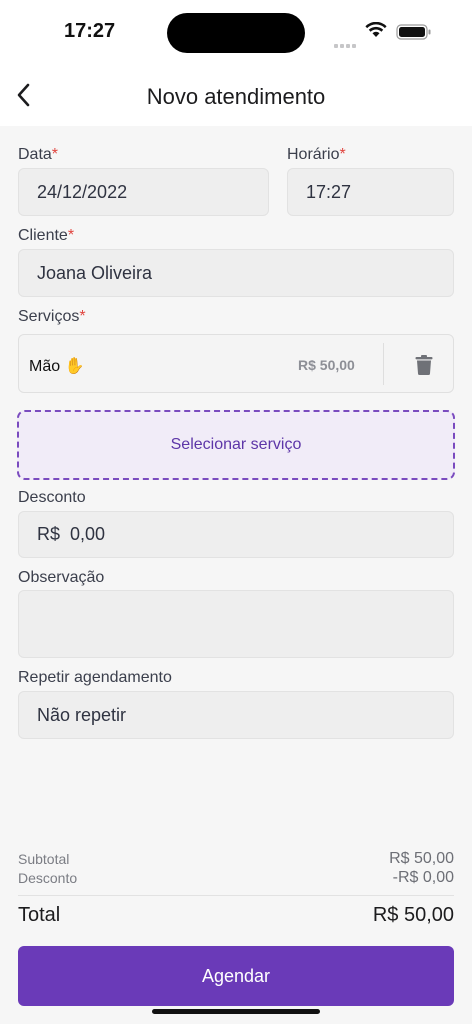  I want to click on service-item: Mão ✋ R$ 50,00, so click(236, 363).